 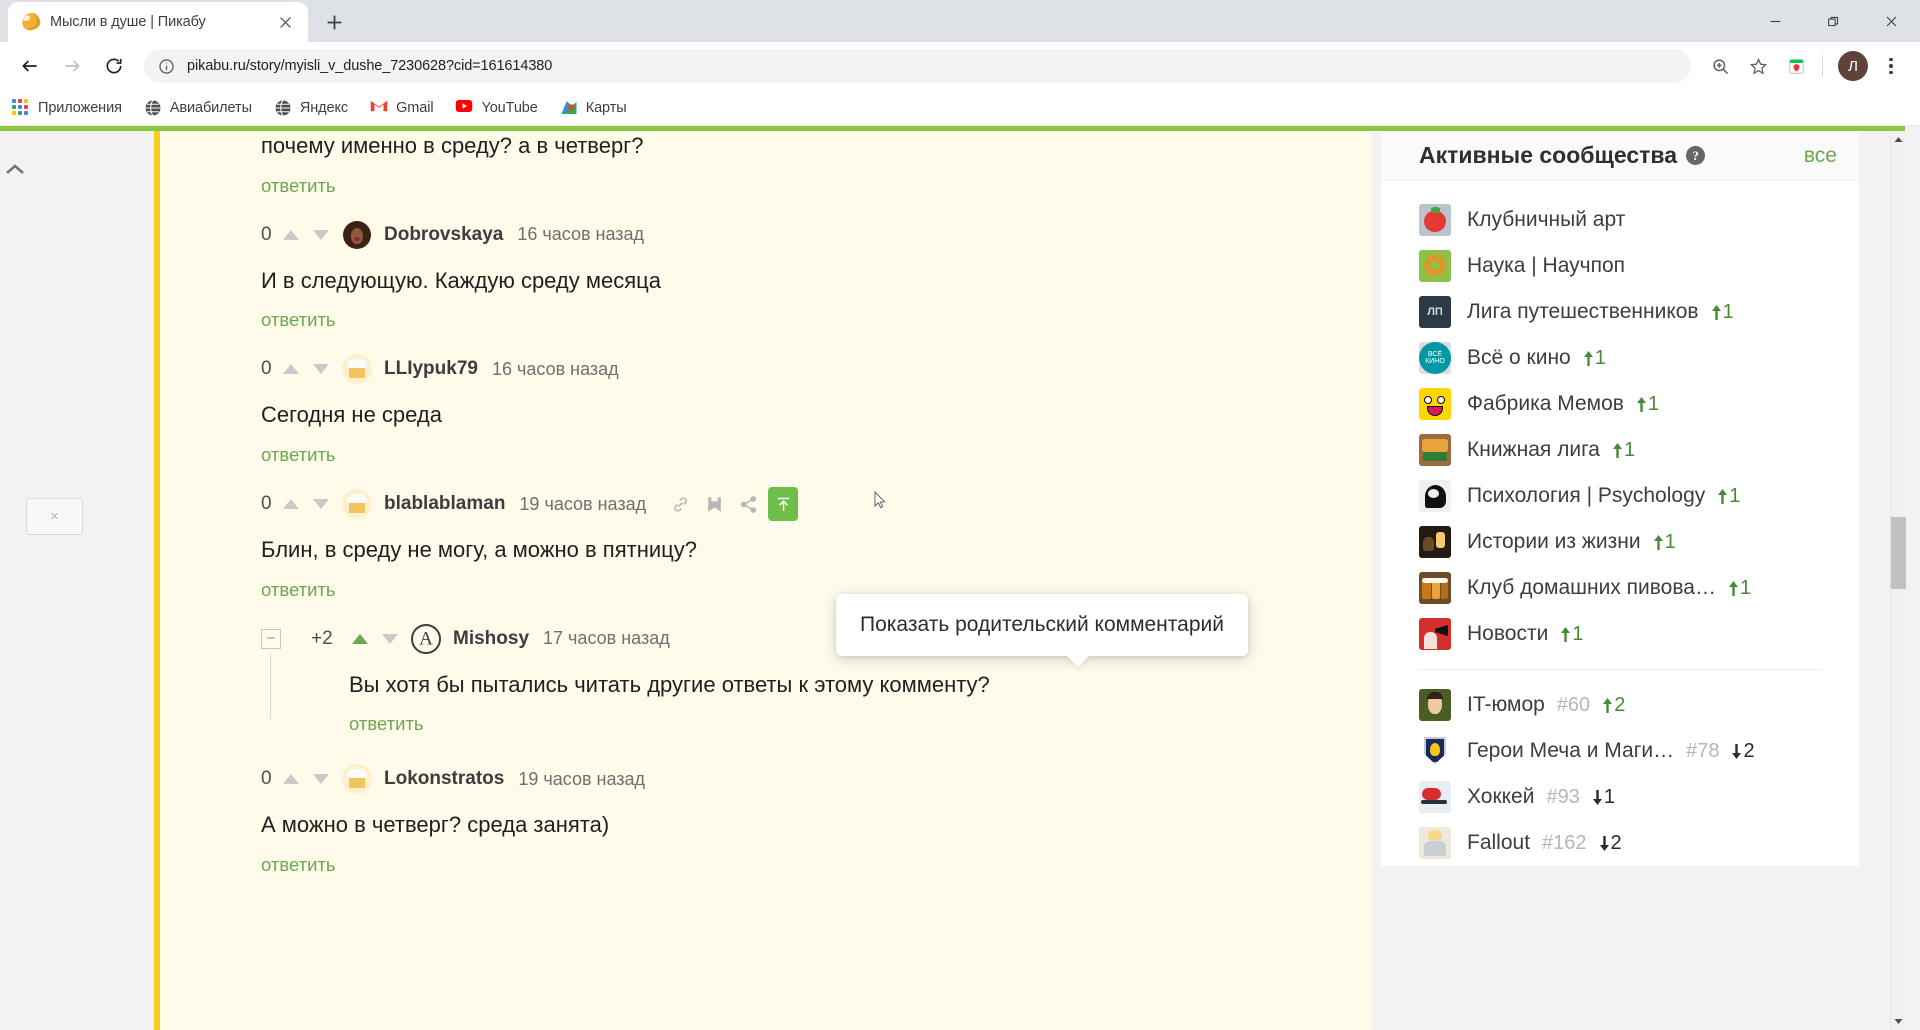 I want to click on comment-time: 16 часов назад, so click(x=555, y=368).